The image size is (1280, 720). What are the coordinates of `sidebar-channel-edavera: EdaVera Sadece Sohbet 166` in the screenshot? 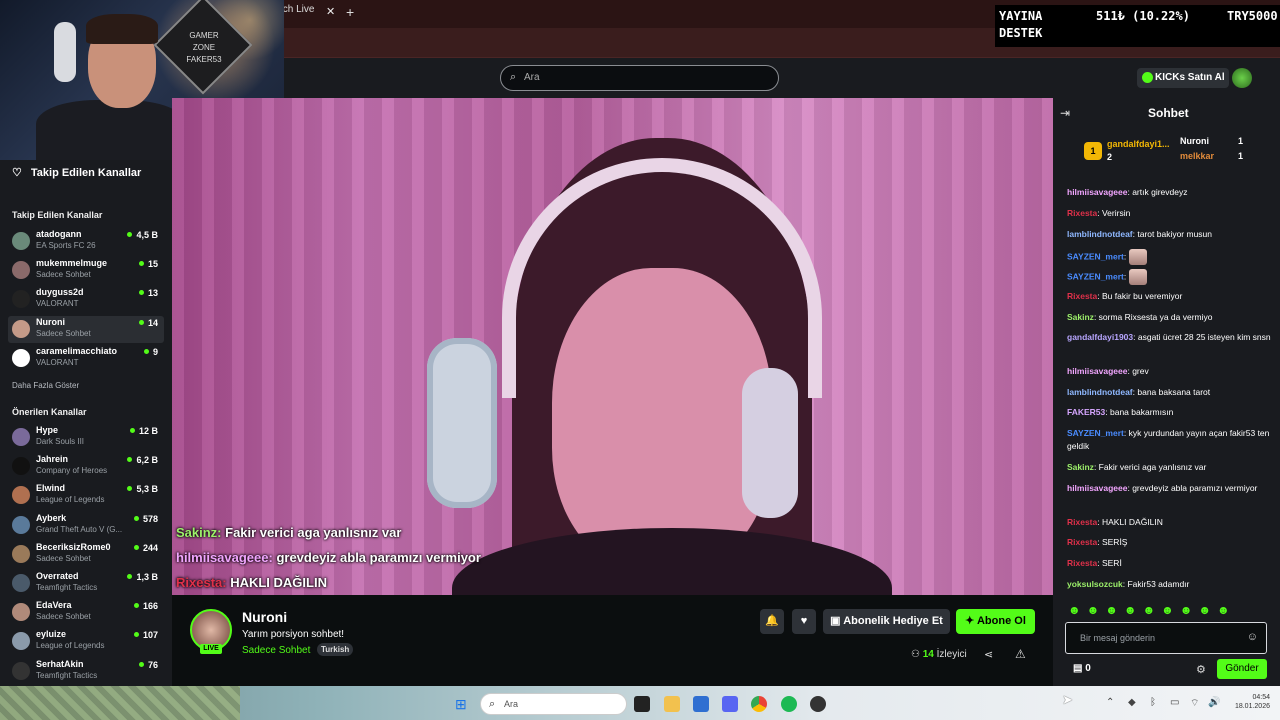 It's located at (86, 612).